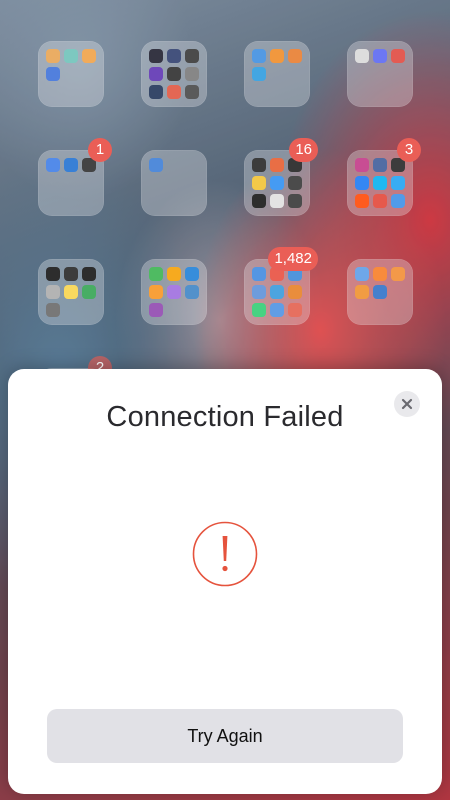  Describe the element at coordinates (225, 736) in the screenshot. I see `try-again-button: Try Again` at that location.